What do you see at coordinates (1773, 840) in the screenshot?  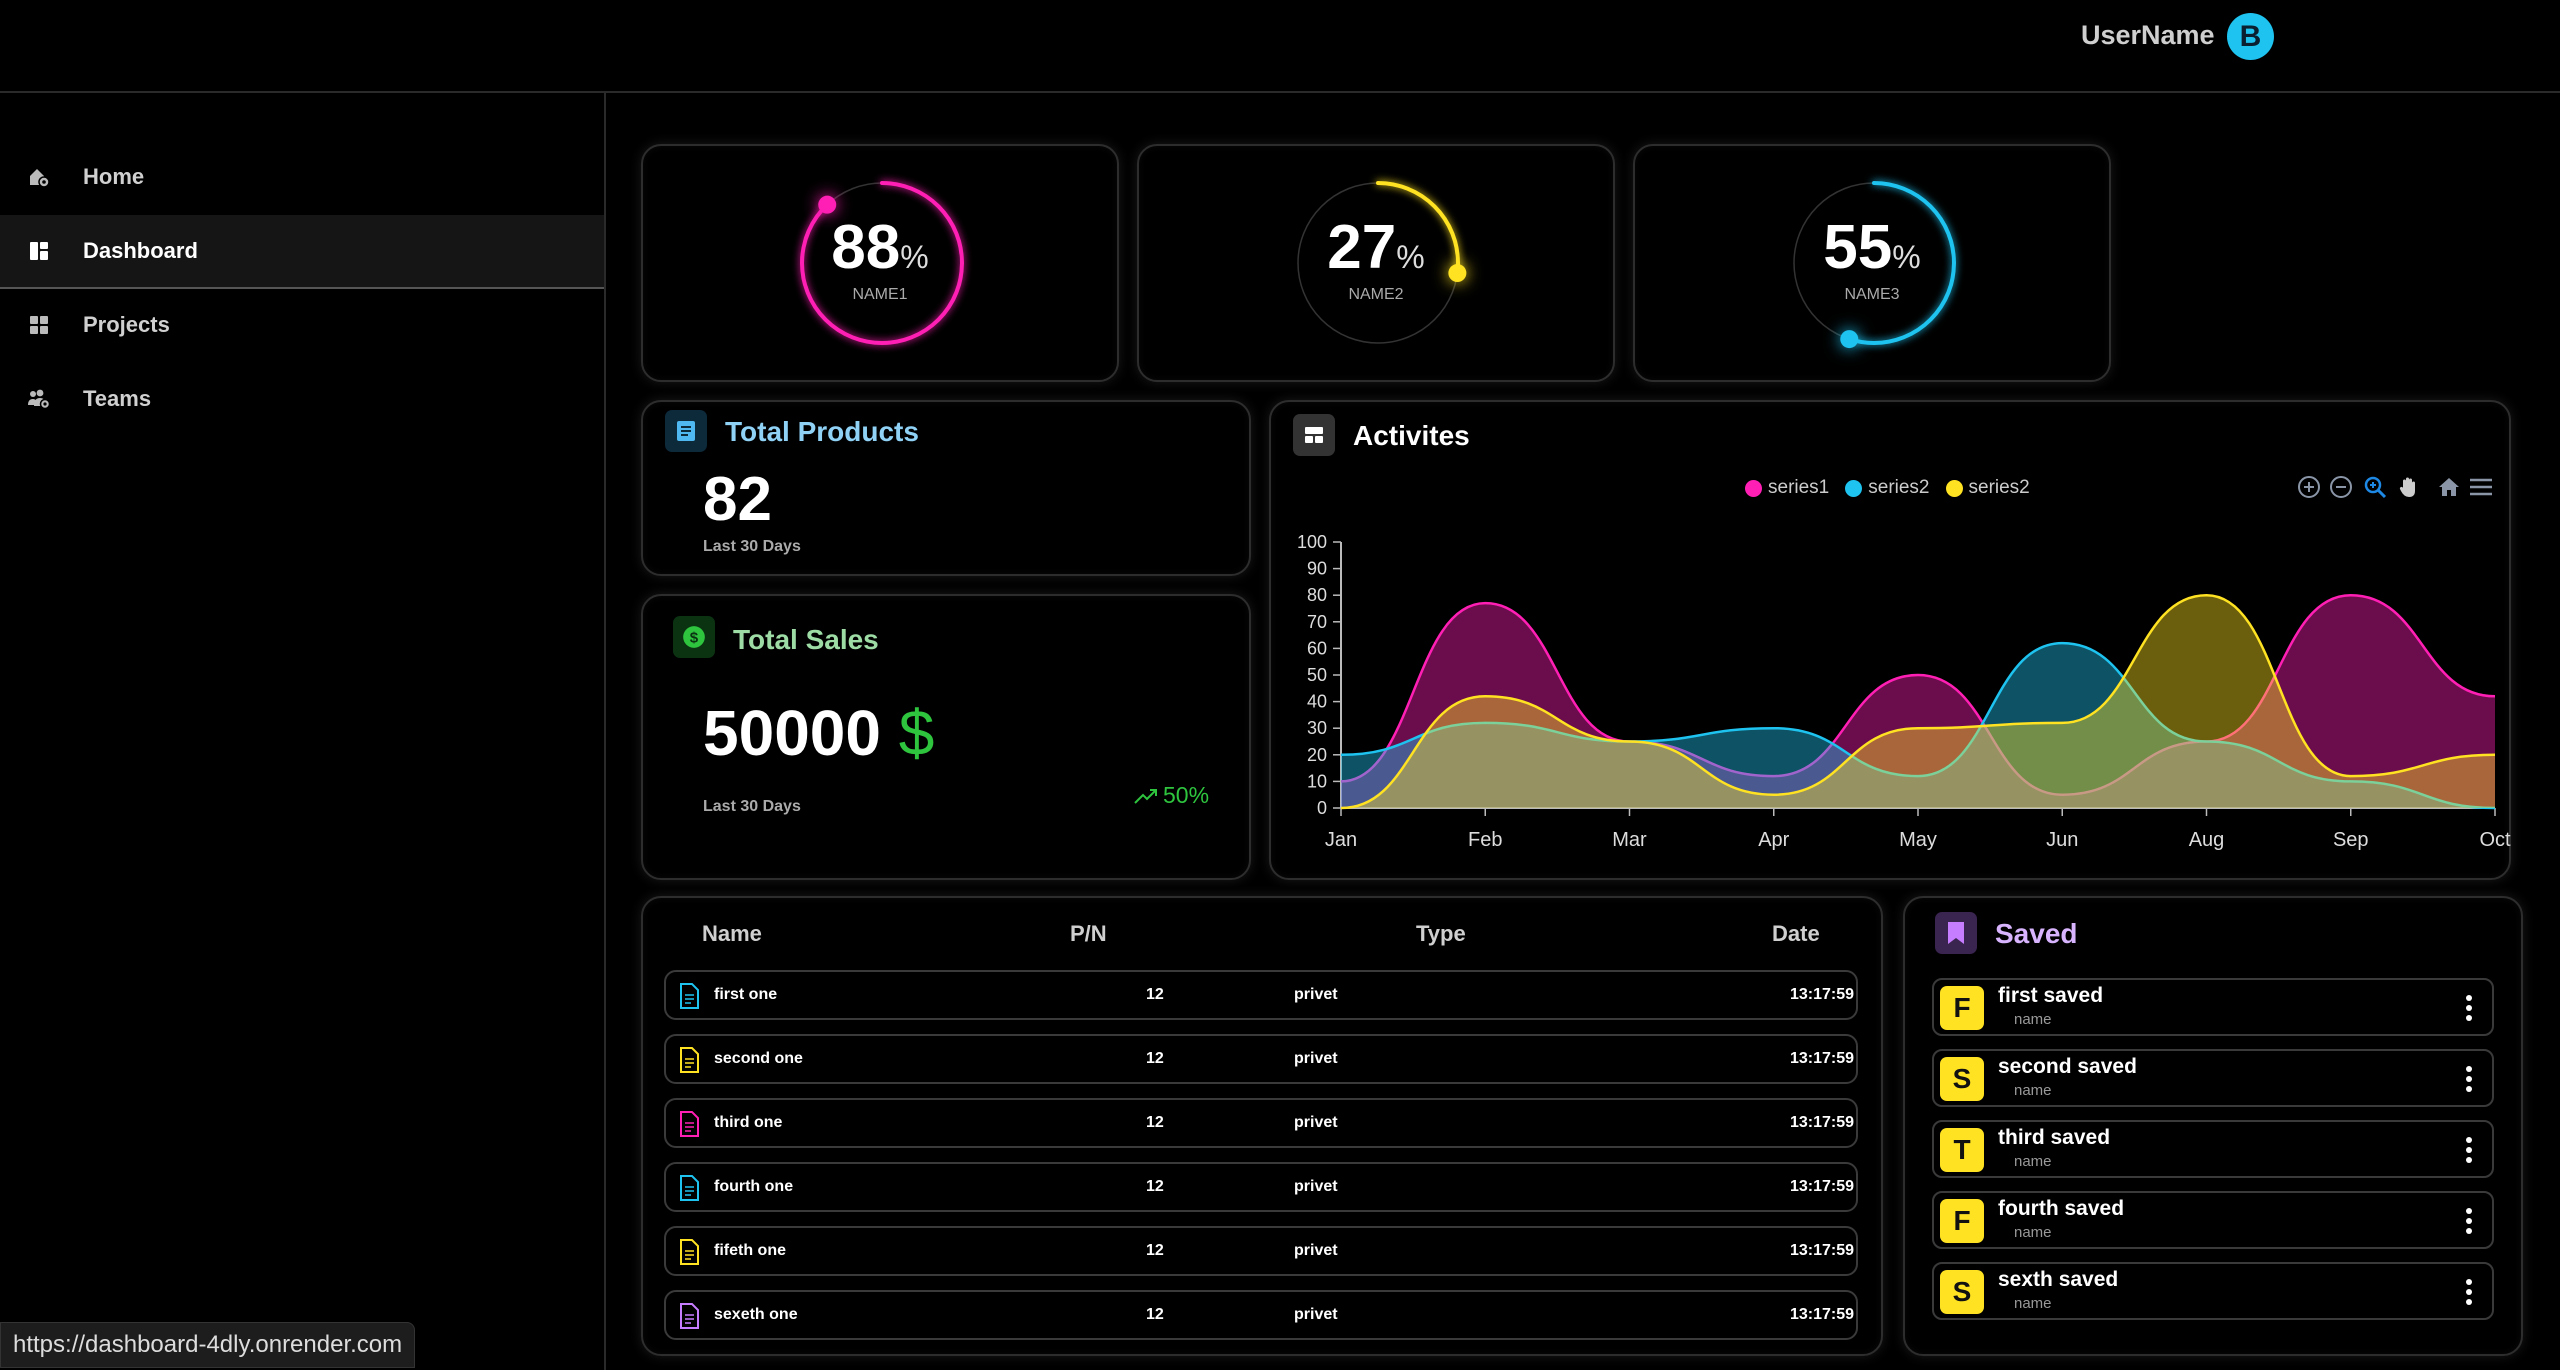 I see `x-tick-label: Apr` at bounding box center [1773, 840].